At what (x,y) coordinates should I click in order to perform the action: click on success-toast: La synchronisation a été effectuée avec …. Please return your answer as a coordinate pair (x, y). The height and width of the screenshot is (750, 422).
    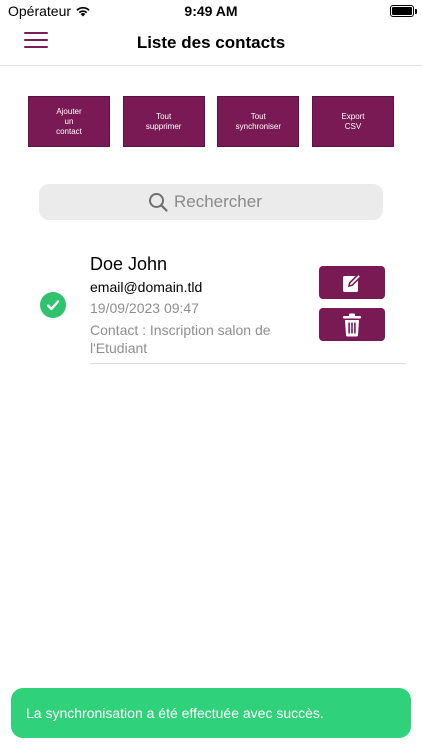
    Looking at the image, I should click on (211, 713).